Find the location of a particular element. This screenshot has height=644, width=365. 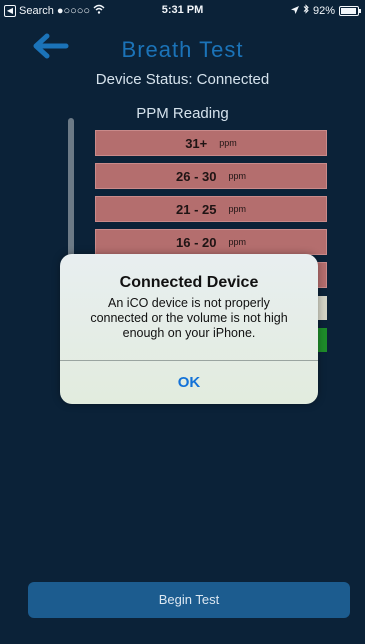

ppm-range: 26 - 30 is located at coordinates (196, 176).